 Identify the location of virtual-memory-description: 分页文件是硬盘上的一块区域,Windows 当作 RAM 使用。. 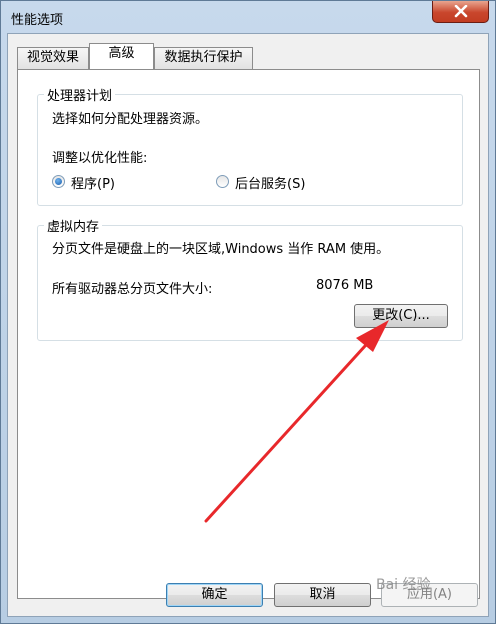
(221, 249).